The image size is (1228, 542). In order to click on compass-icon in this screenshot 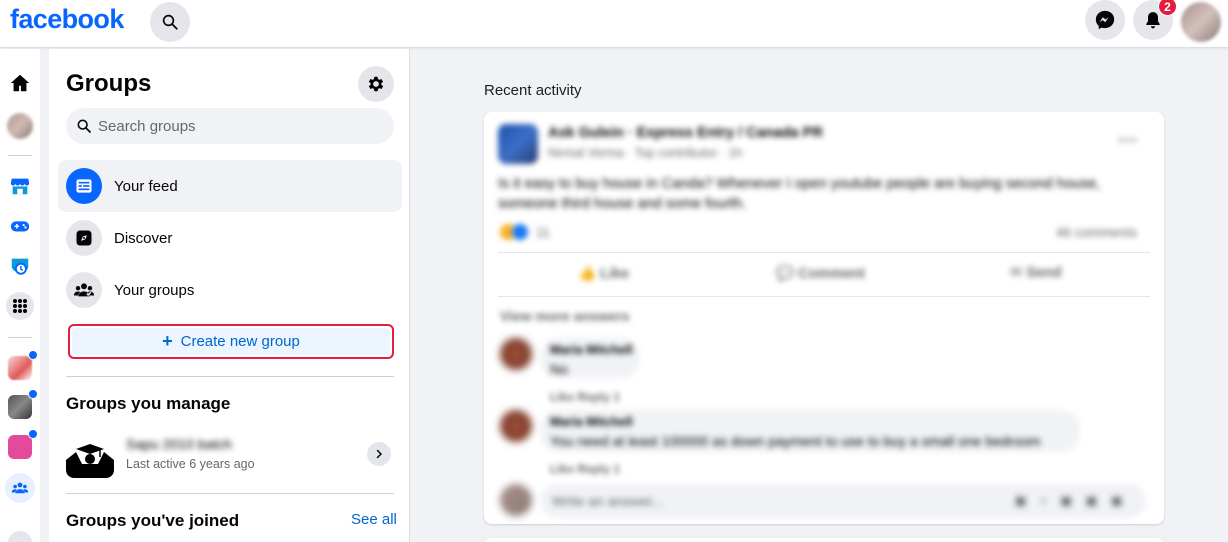, I will do `click(84, 238)`.